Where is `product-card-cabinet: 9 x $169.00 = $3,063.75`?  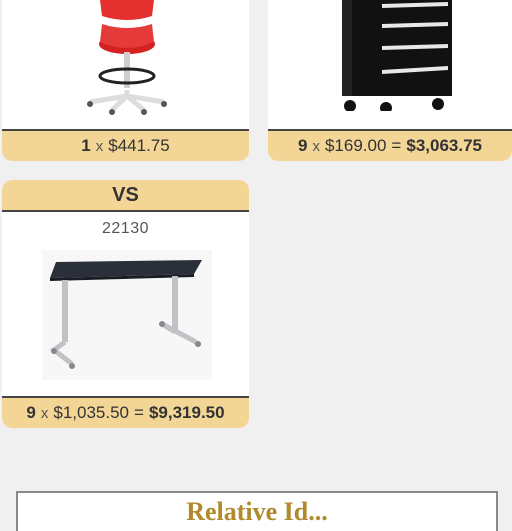 product-card-cabinet: 9 x $169.00 = $3,063.75 is located at coordinates (390, 80).